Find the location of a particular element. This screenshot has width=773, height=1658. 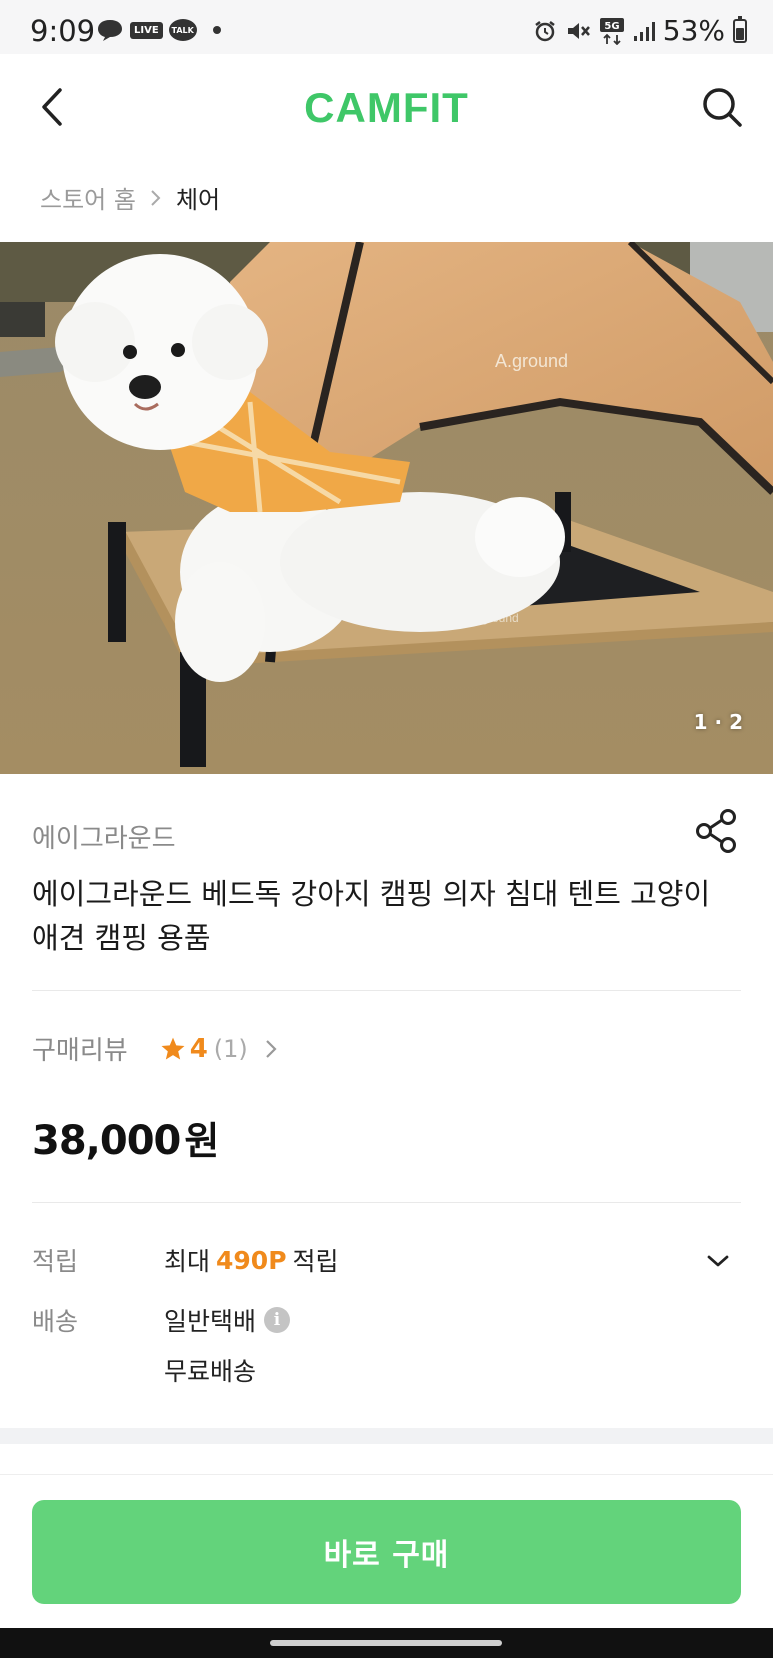

chat-bubble-icon is located at coordinates (110, 30).